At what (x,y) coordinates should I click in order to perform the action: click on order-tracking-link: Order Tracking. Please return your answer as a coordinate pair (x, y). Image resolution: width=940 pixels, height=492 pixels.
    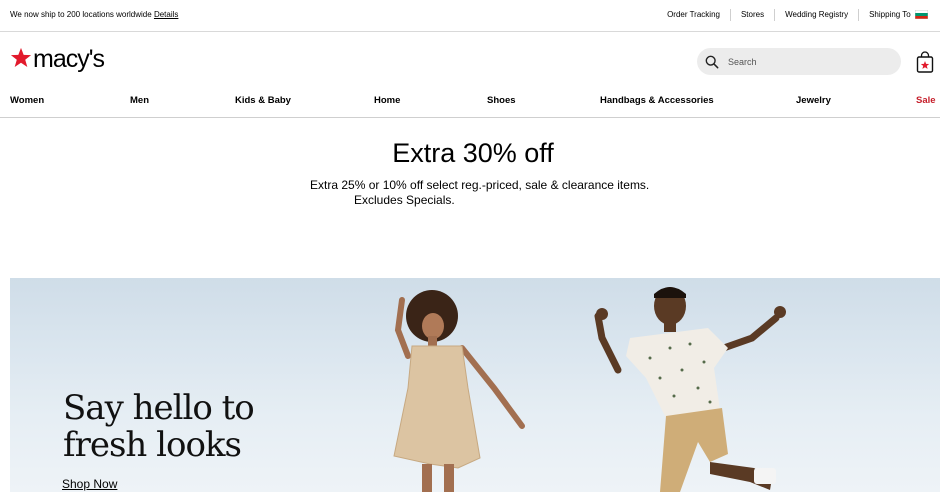
    Looking at the image, I should click on (694, 15).